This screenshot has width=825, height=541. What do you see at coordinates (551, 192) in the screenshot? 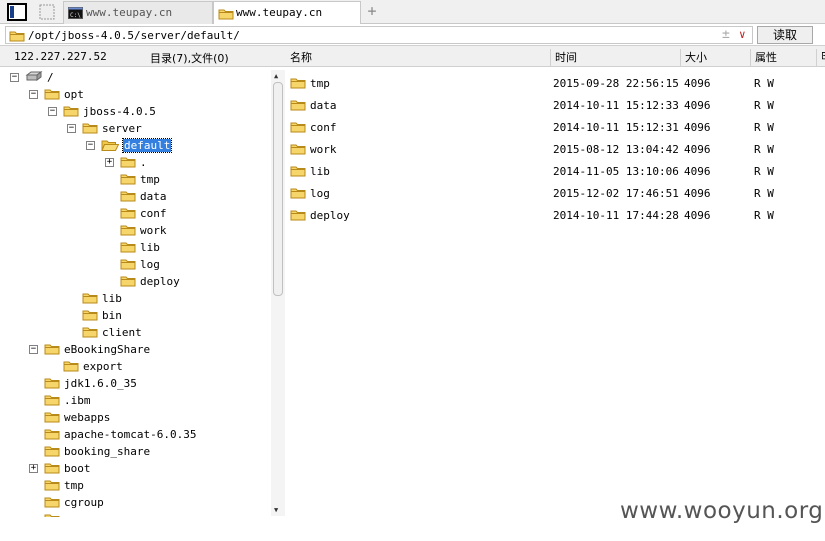
I see `file-row: log 2015-12-02 17:46:51 4096 R W` at bounding box center [551, 192].